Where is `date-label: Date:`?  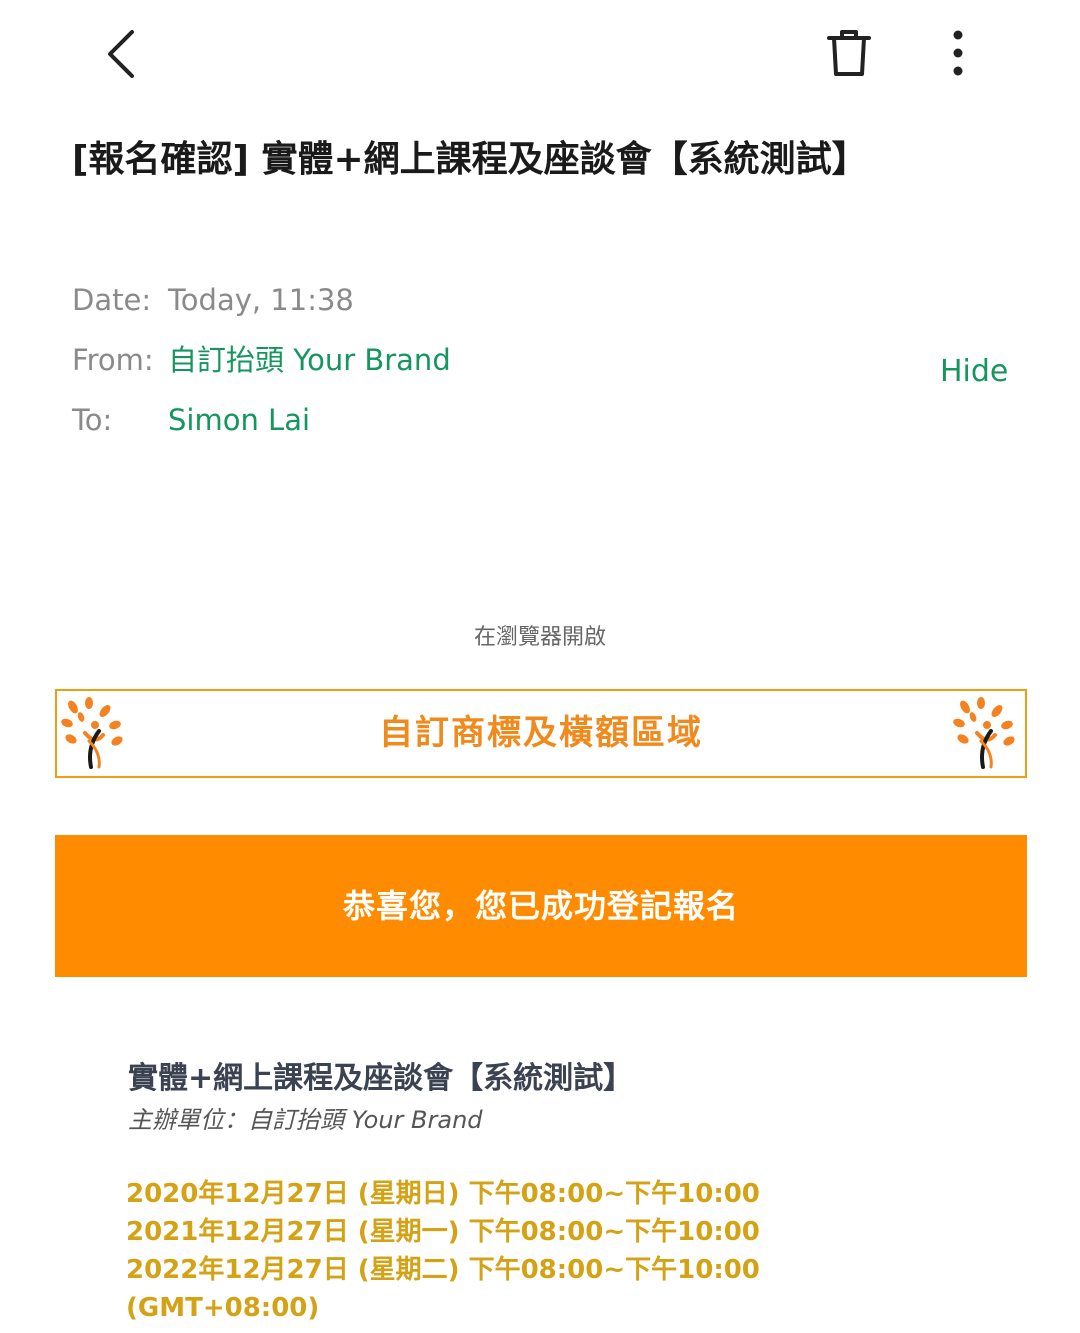
date-label: Date: is located at coordinates (112, 300).